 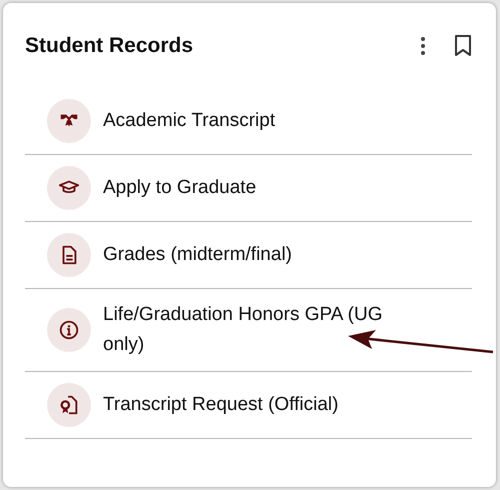 I want to click on link-text: Grades (midterm/final), so click(x=197, y=255).